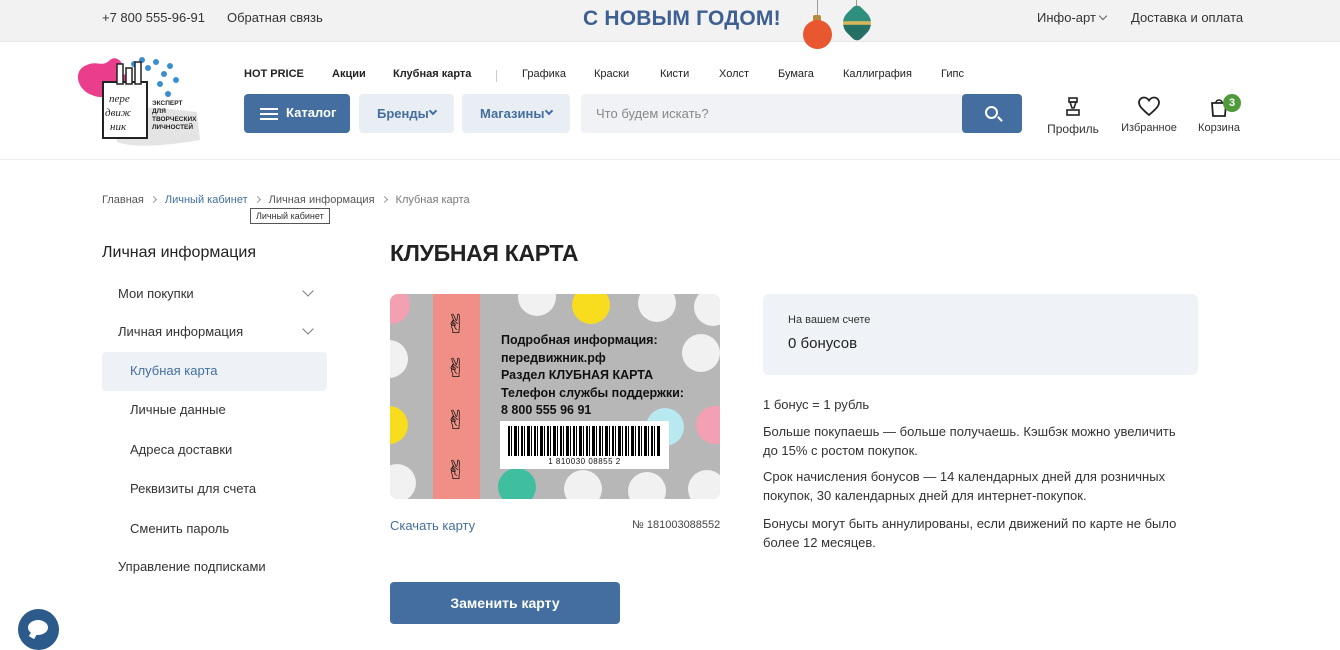  What do you see at coordinates (857, 23) in the screenshot?
I see `green-ornament-icon` at bounding box center [857, 23].